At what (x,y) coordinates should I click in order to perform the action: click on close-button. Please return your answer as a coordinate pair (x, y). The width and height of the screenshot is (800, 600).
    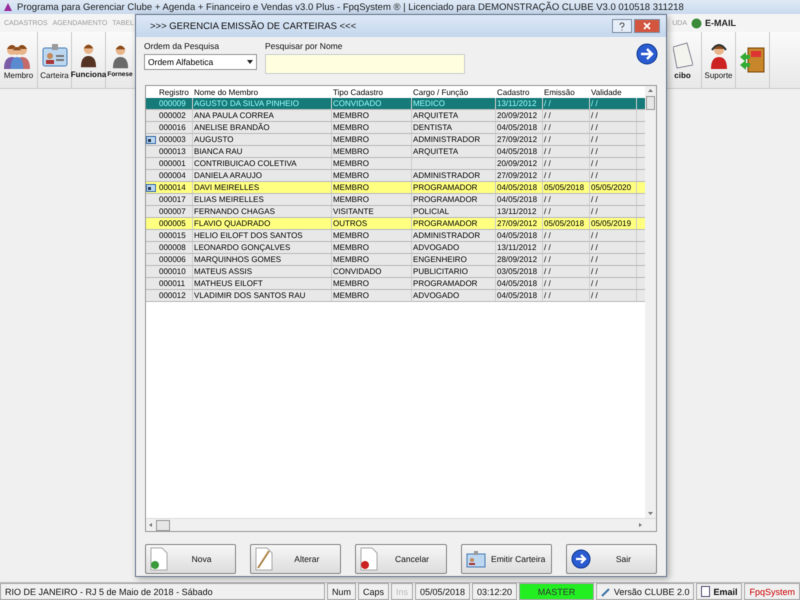
    Looking at the image, I should click on (647, 26).